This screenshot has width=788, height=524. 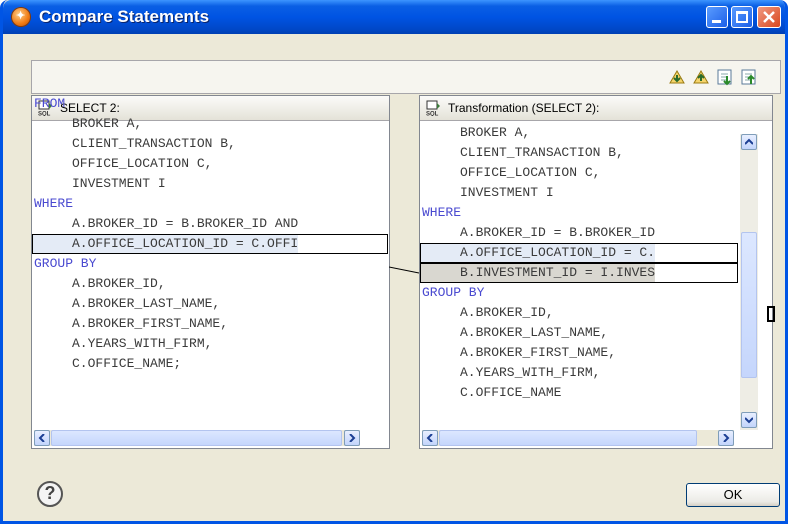 I want to click on code-line: A.OFFICE_LOCATION_ID = C., so click(x=579, y=253).